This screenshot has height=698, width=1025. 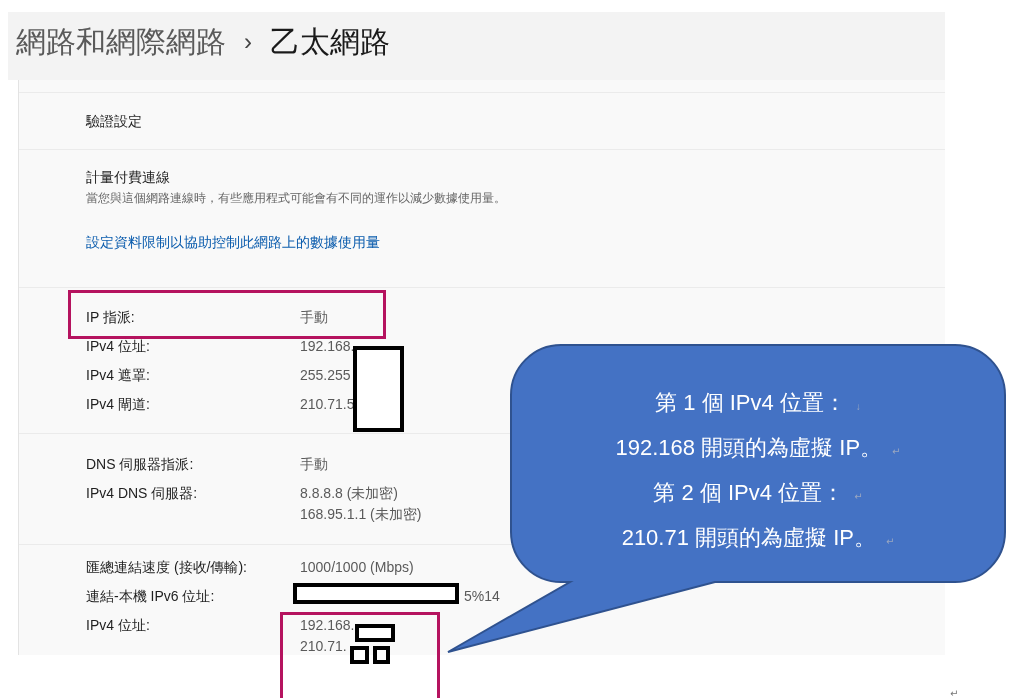 I want to click on property-value: 1000/1000 (Mbps), so click(x=357, y=567).